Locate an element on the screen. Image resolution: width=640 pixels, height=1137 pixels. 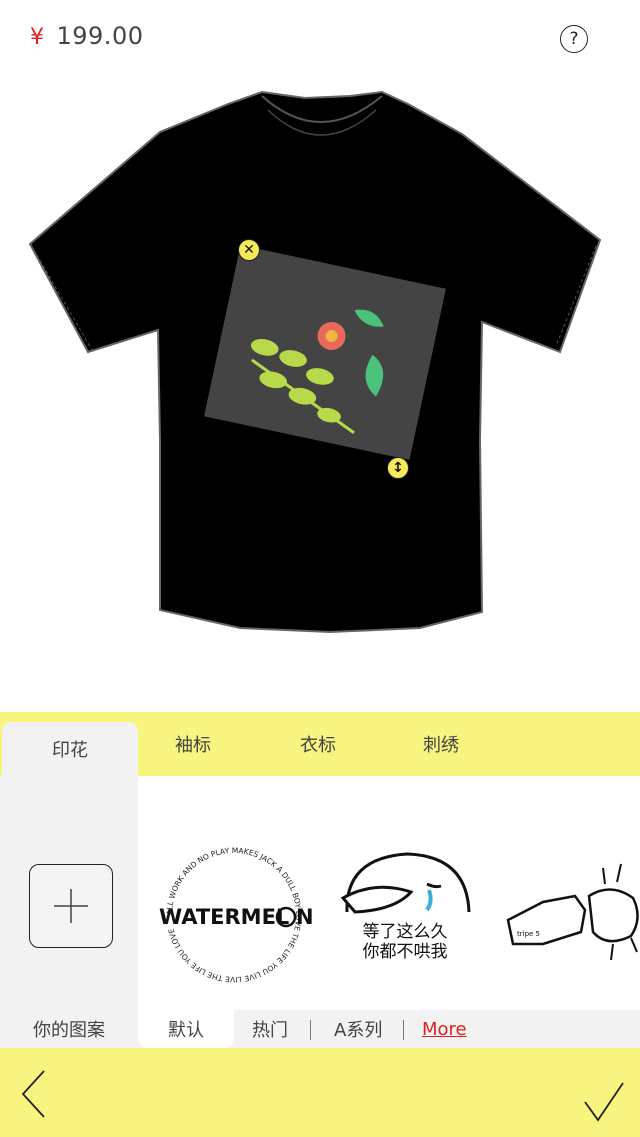
tab-bar: 印花 袖标 衣标 刺绣 is located at coordinates (320, 744).